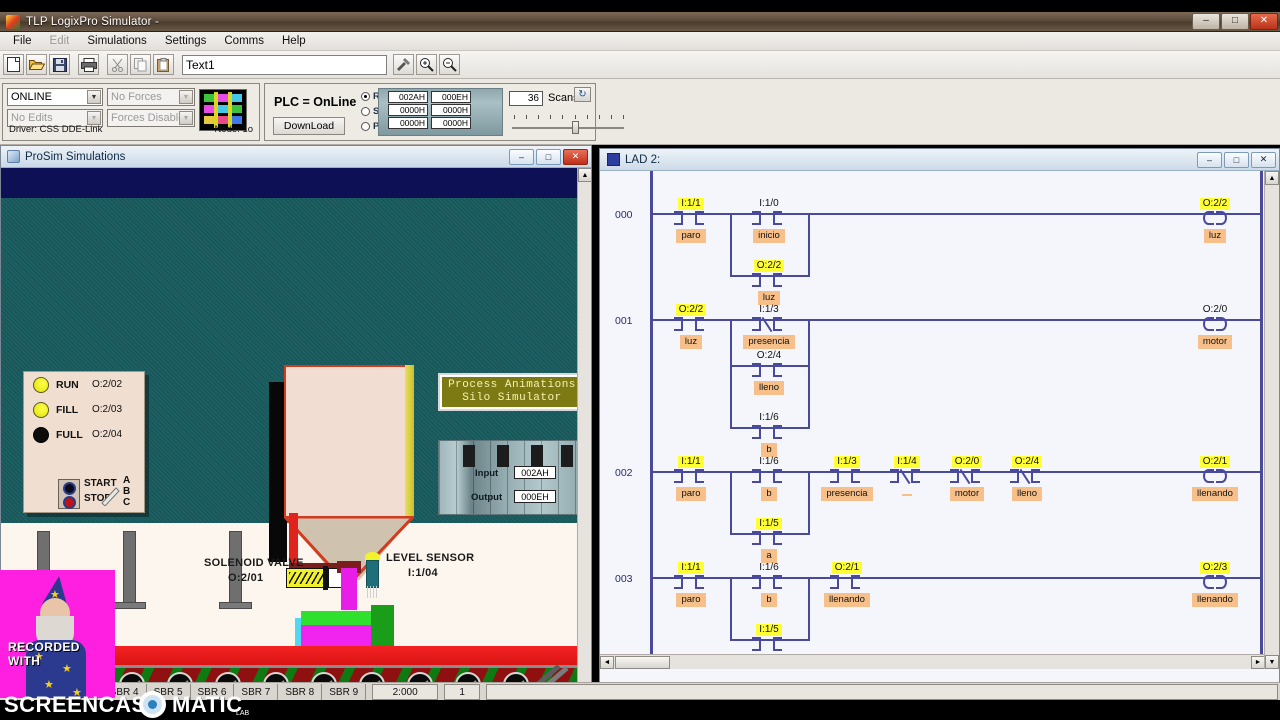  I want to click on contact-comment, so click(907, 495).